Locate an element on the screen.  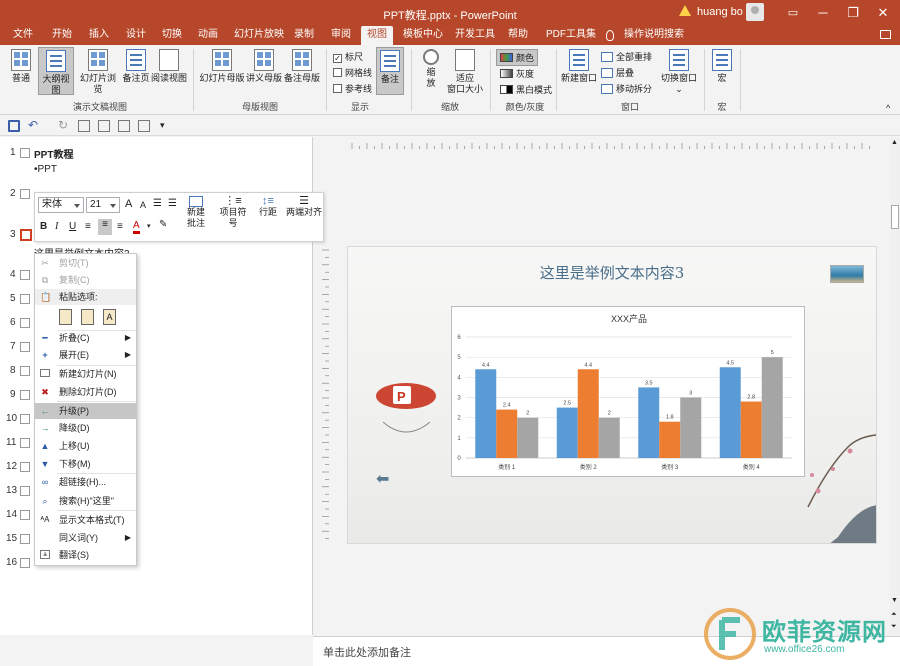
switch-windows-button: 切换窗口 ⌄ is located at coordinates (679, 72).